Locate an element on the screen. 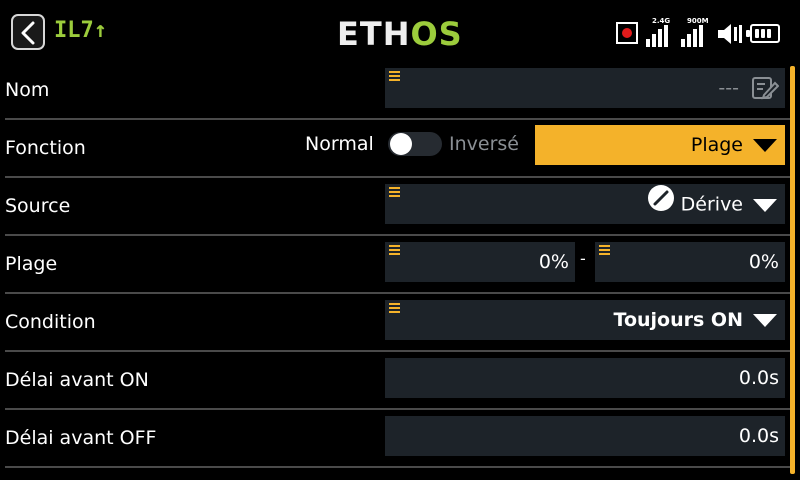 The image size is (800, 480). row-condition: Condition Toujours ON is located at coordinates (395, 323).